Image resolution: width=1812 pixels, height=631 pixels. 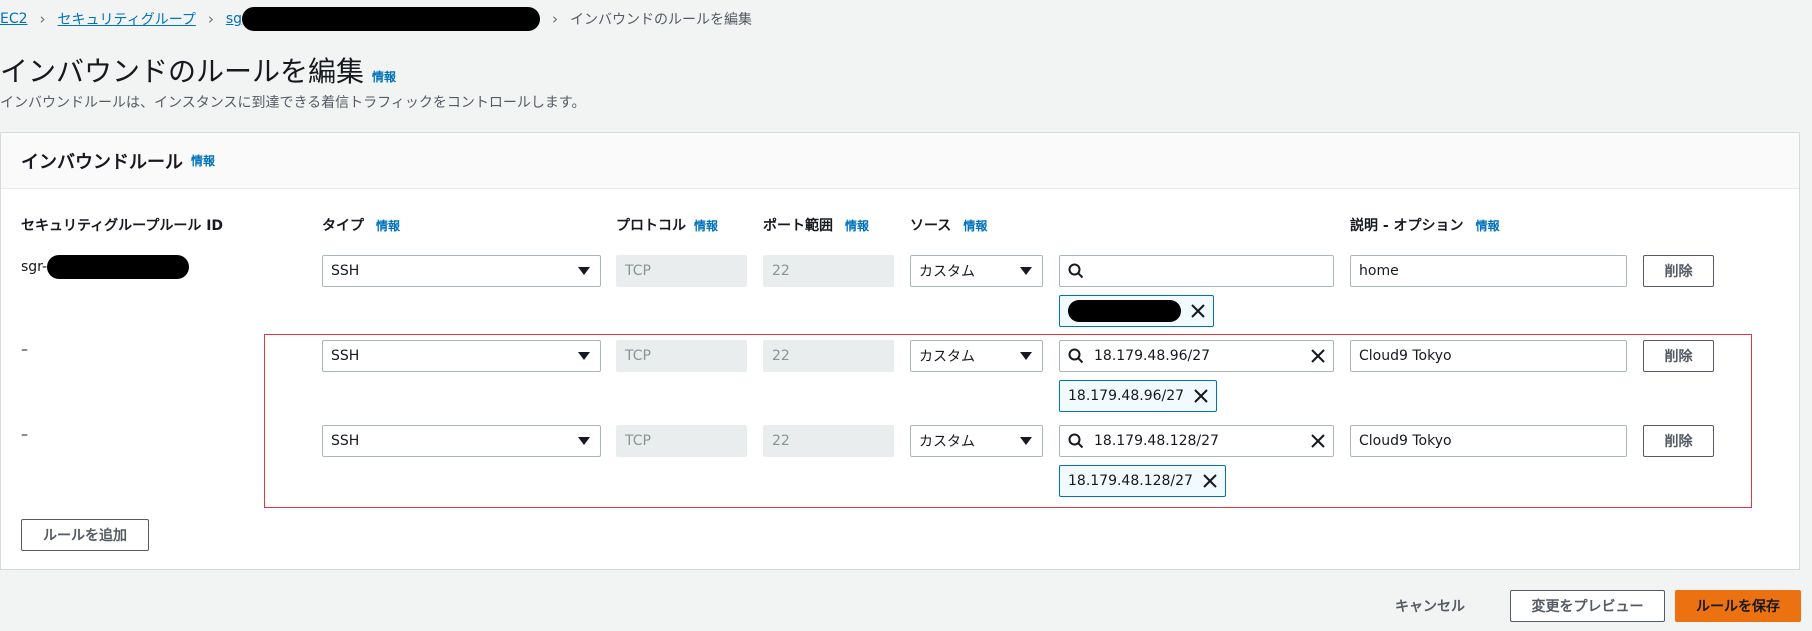 I want to click on rule-id-cell: sgr-, so click(x=105, y=267).